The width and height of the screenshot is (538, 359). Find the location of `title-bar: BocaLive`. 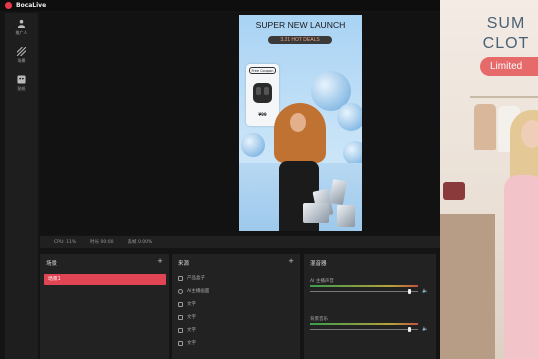

title-bar: BocaLive is located at coordinates (220, 5).